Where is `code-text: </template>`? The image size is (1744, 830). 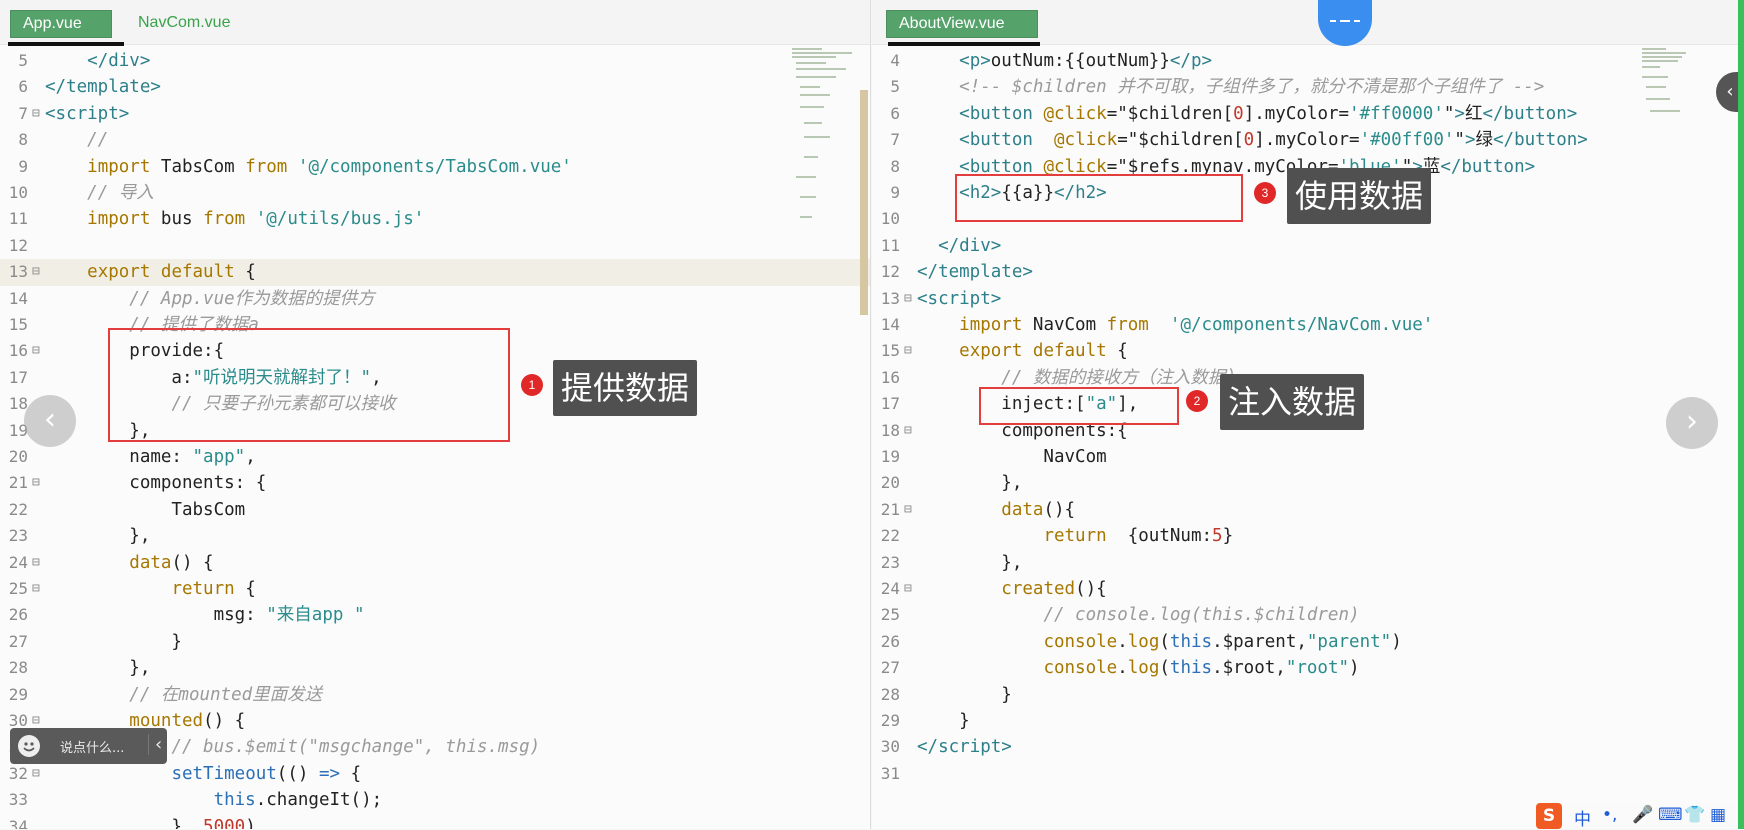
code-text: </template> is located at coordinates (975, 272).